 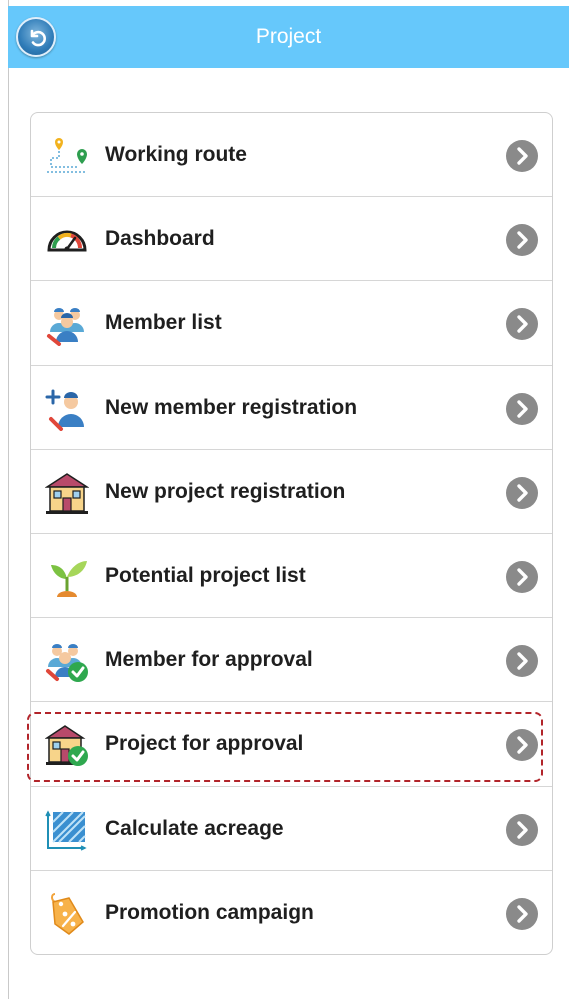 What do you see at coordinates (205, 575) in the screenshot?
I see `menu-item-label: Potential project list` at bounding box center [205, 575].